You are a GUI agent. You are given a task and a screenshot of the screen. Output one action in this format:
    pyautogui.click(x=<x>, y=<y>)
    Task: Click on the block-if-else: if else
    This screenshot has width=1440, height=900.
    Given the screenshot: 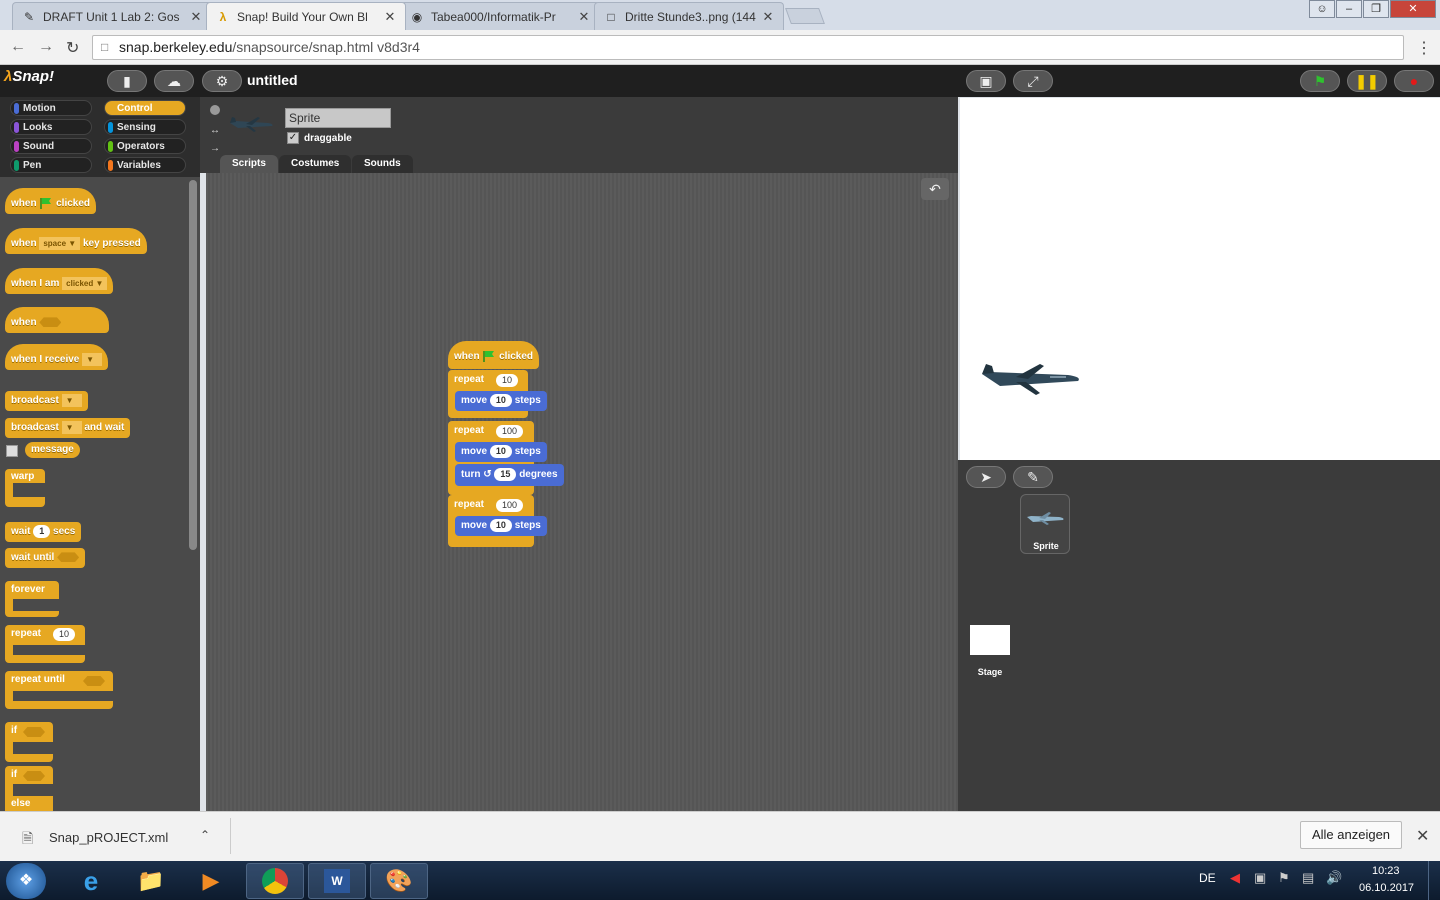 What is the action you would take?
    pyautogui.click(x=29, y=788)
    